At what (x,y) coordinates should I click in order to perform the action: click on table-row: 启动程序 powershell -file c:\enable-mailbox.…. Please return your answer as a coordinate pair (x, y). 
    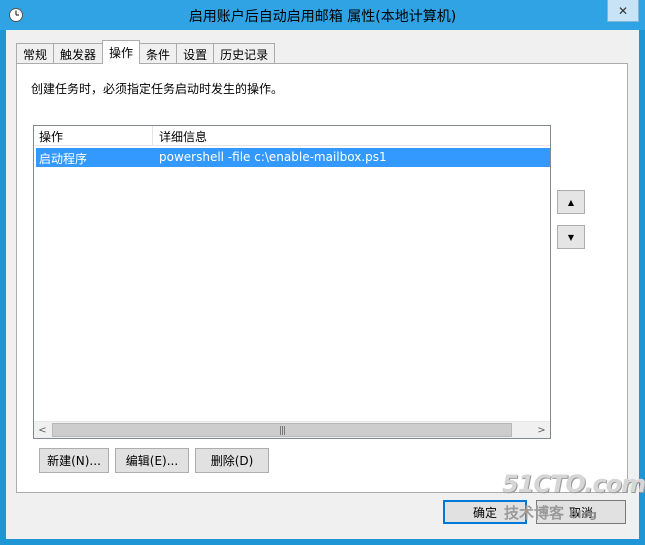
    Looking at the image, I should click on (293, 157).